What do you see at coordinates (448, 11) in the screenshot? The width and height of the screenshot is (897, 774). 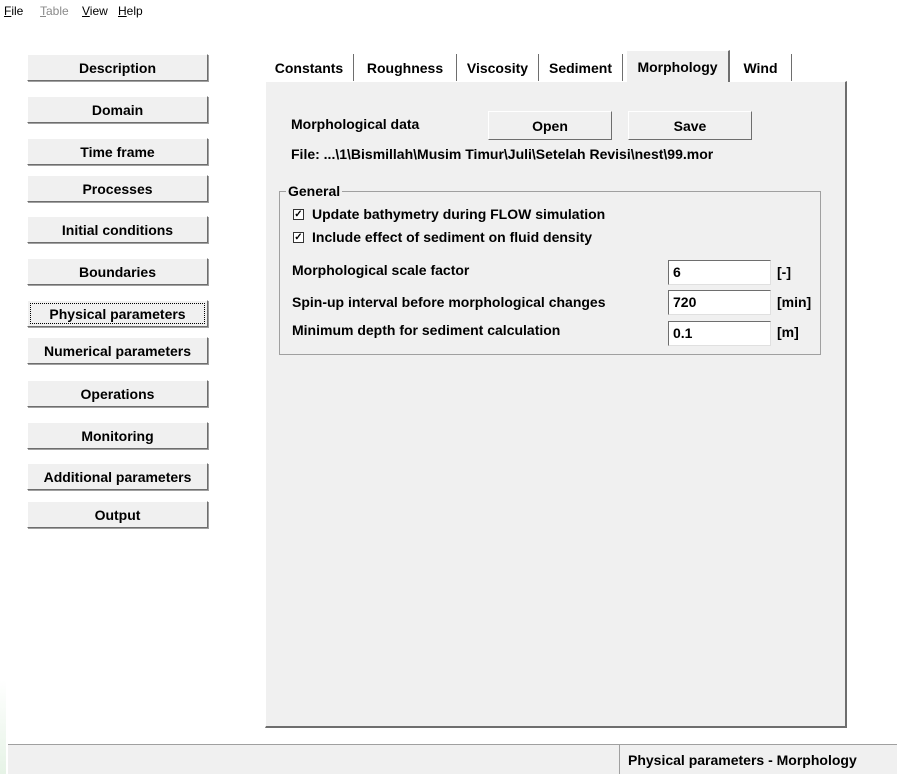 I see `menu-bar: File Table View Help` at bounding box center [448, 11].